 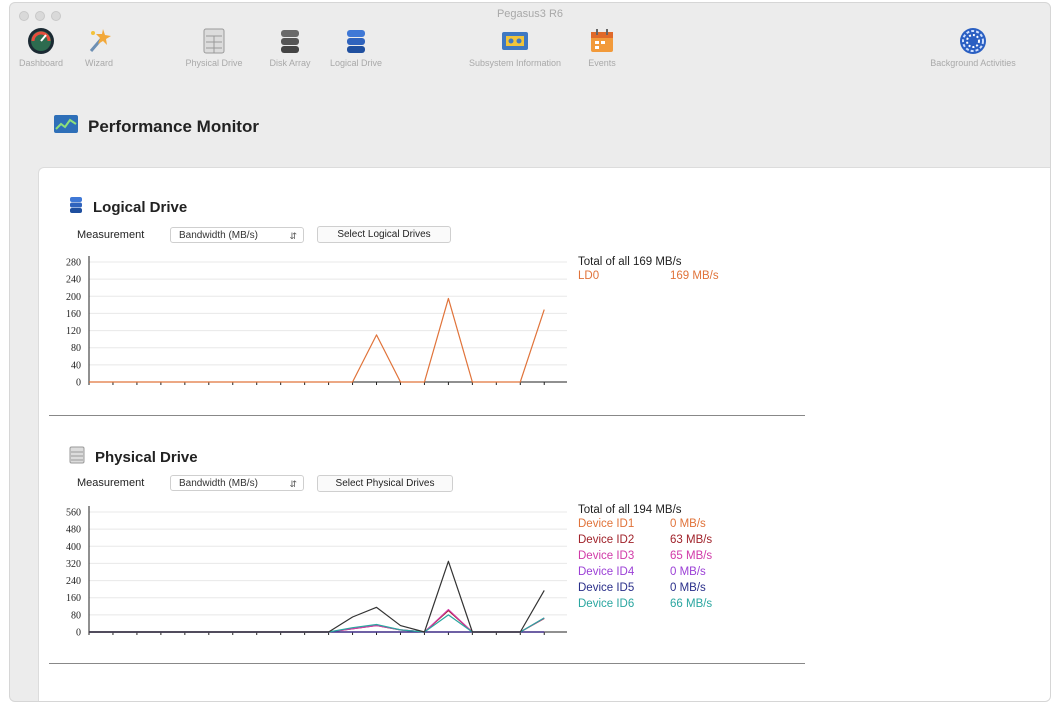 I want to click on logical-drive-chart: 0 40 80 120 160 200 240 280, so click(x=316, y=322).